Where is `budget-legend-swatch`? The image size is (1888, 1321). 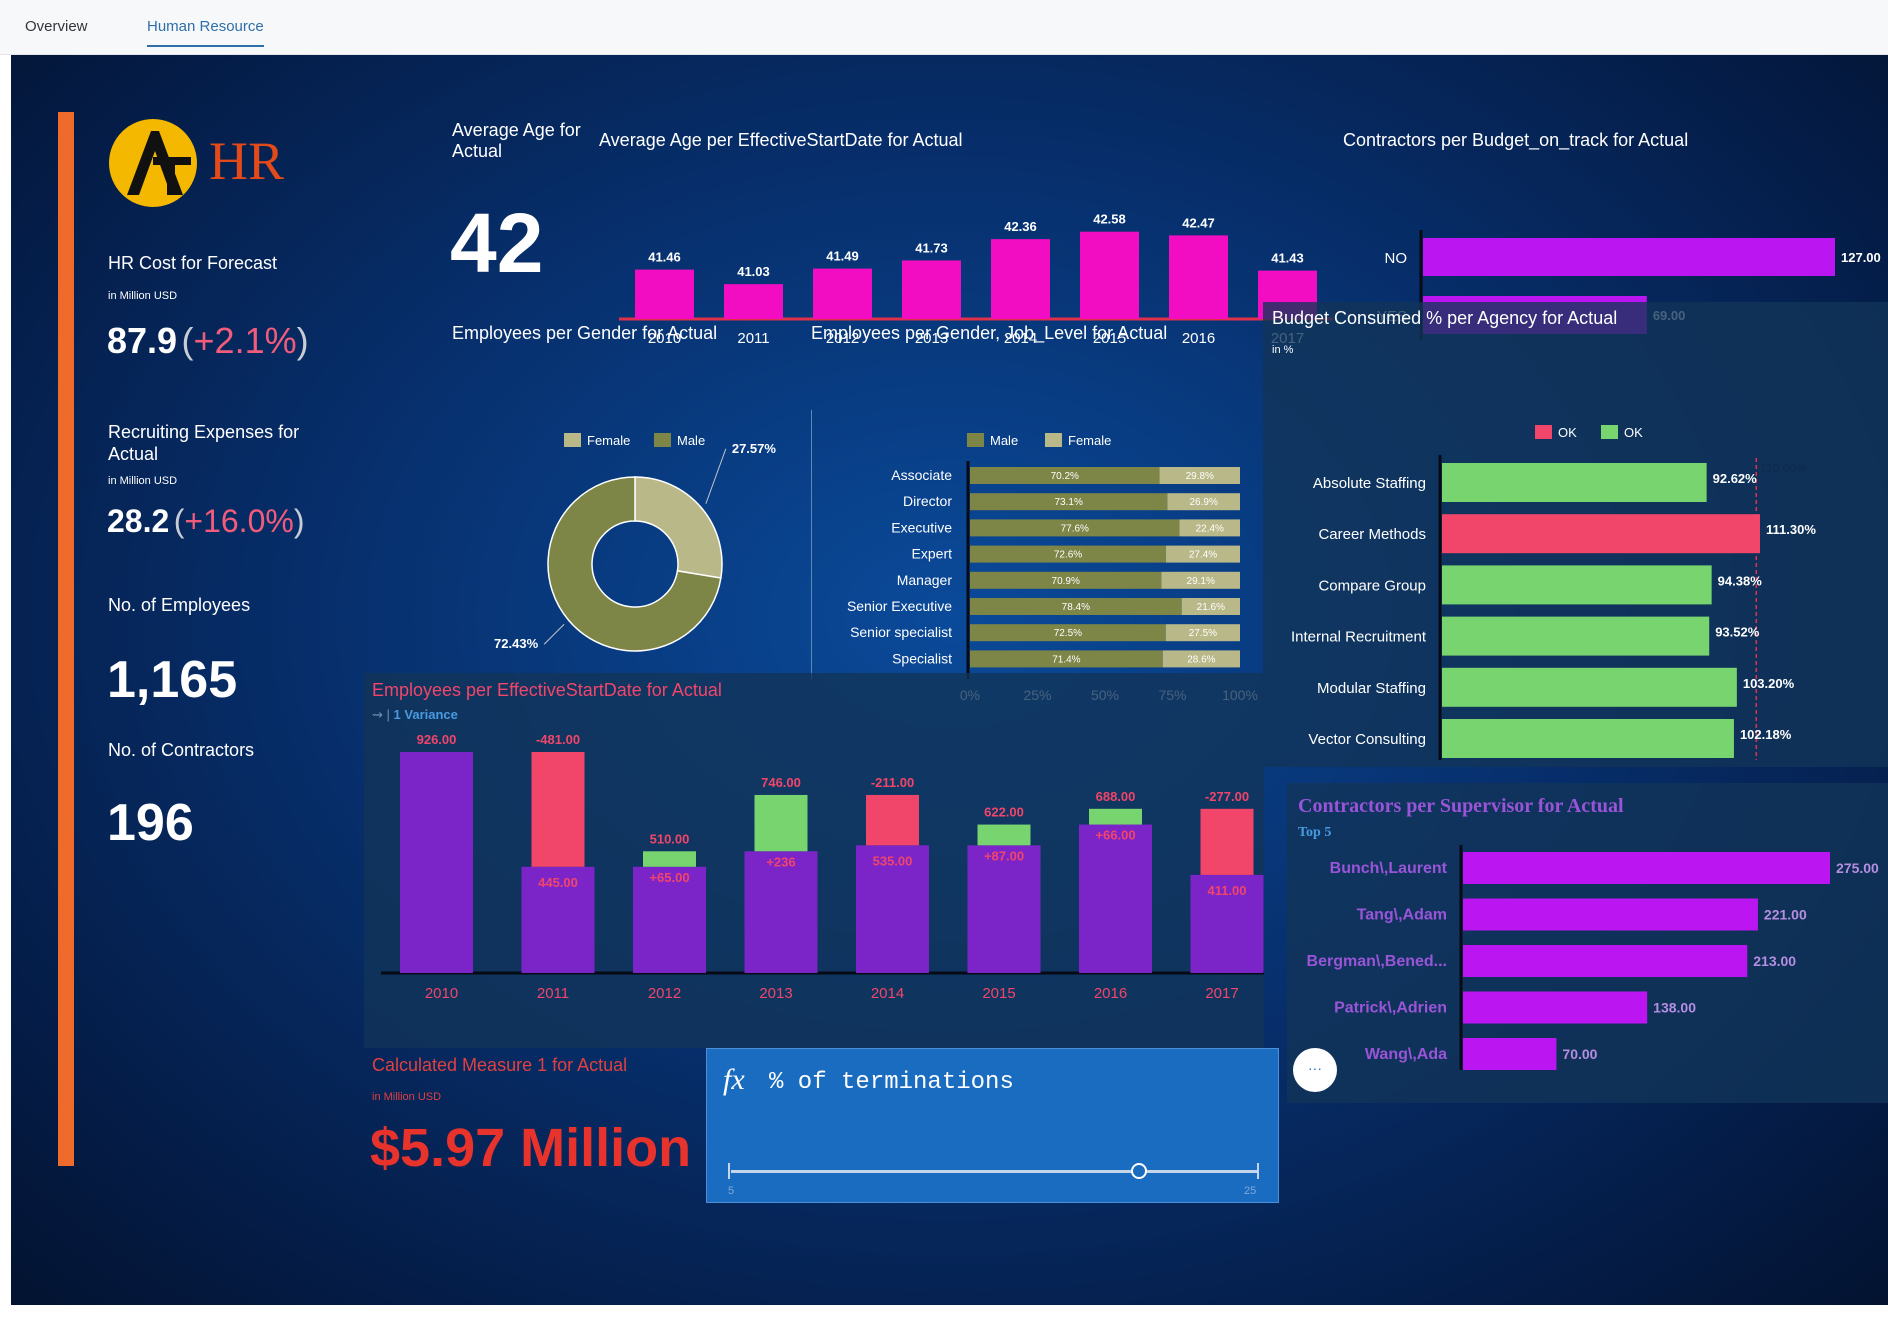 budget-legend-swatch is located at coordinates (1609, 432).